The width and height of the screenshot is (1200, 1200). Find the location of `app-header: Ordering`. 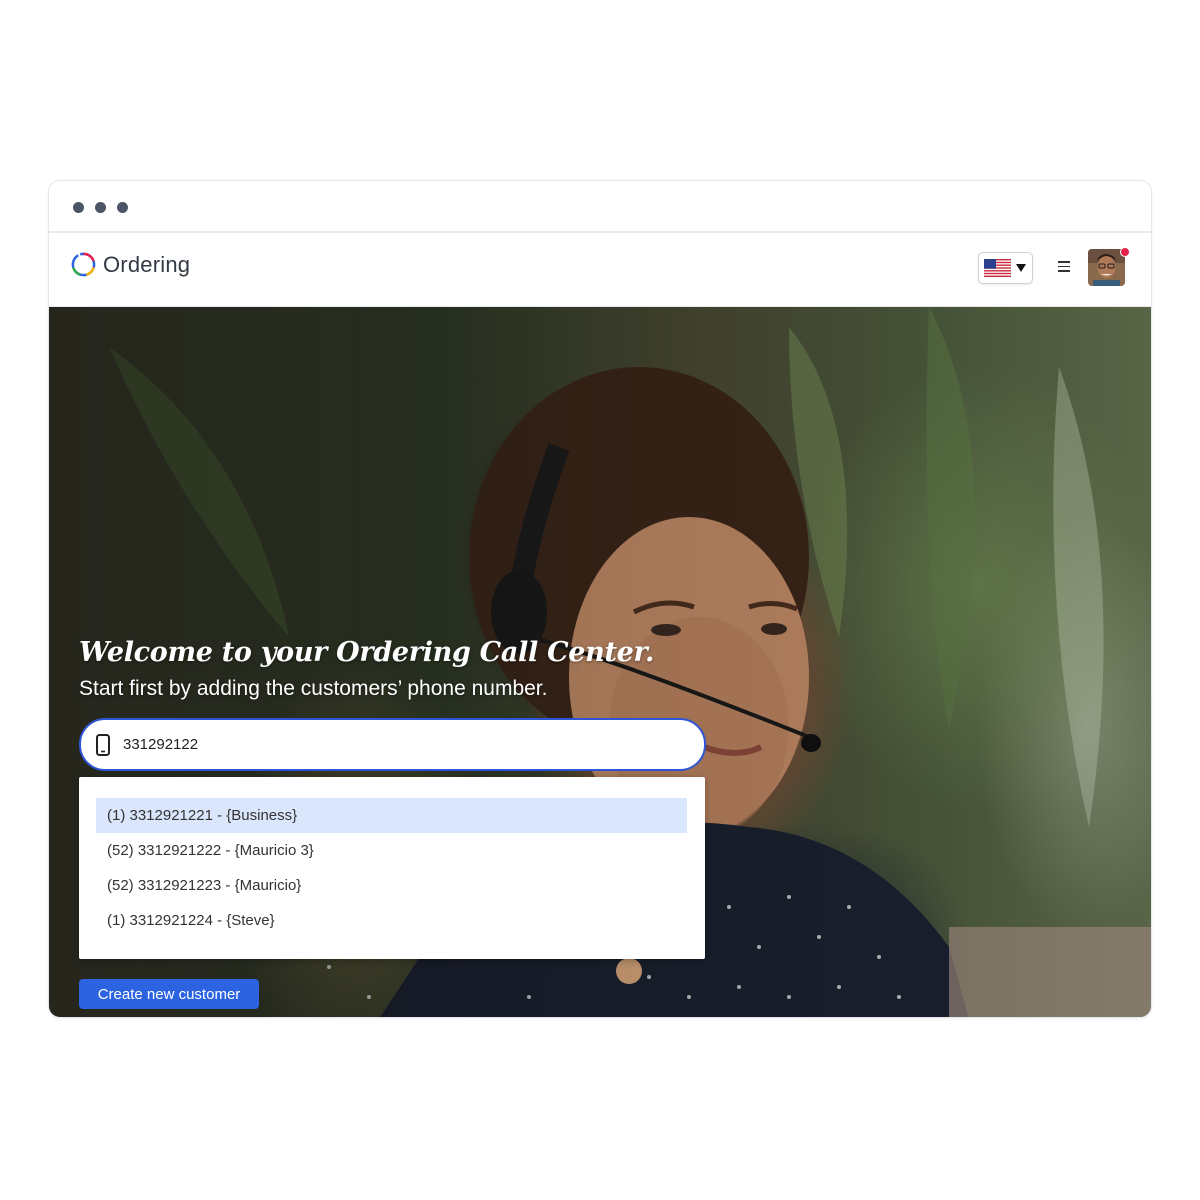

app-header: Ordering is located at coordinates (600, 270).